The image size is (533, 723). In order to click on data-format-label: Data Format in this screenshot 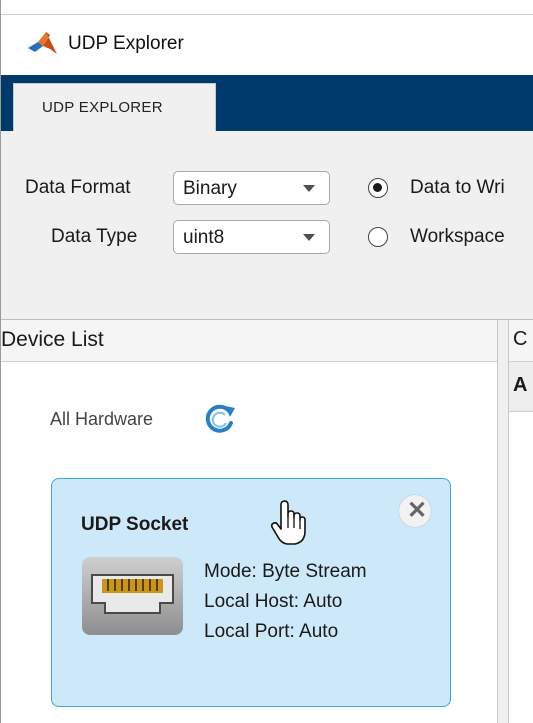, I will do `click(78, 187)`.